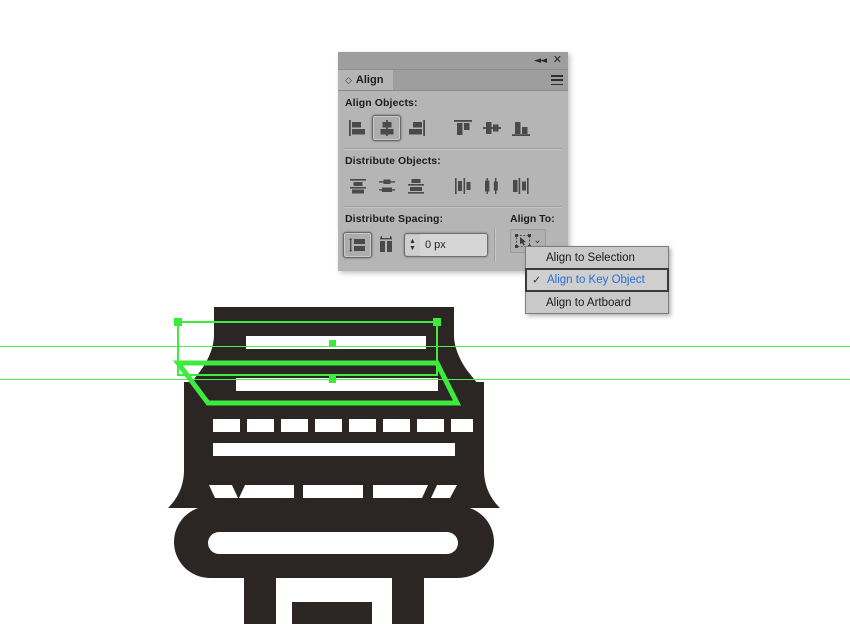 The height and width of the screenshot is (624, 850). I want to click on vertical-distribute-spacing-button, so click(357, 245).